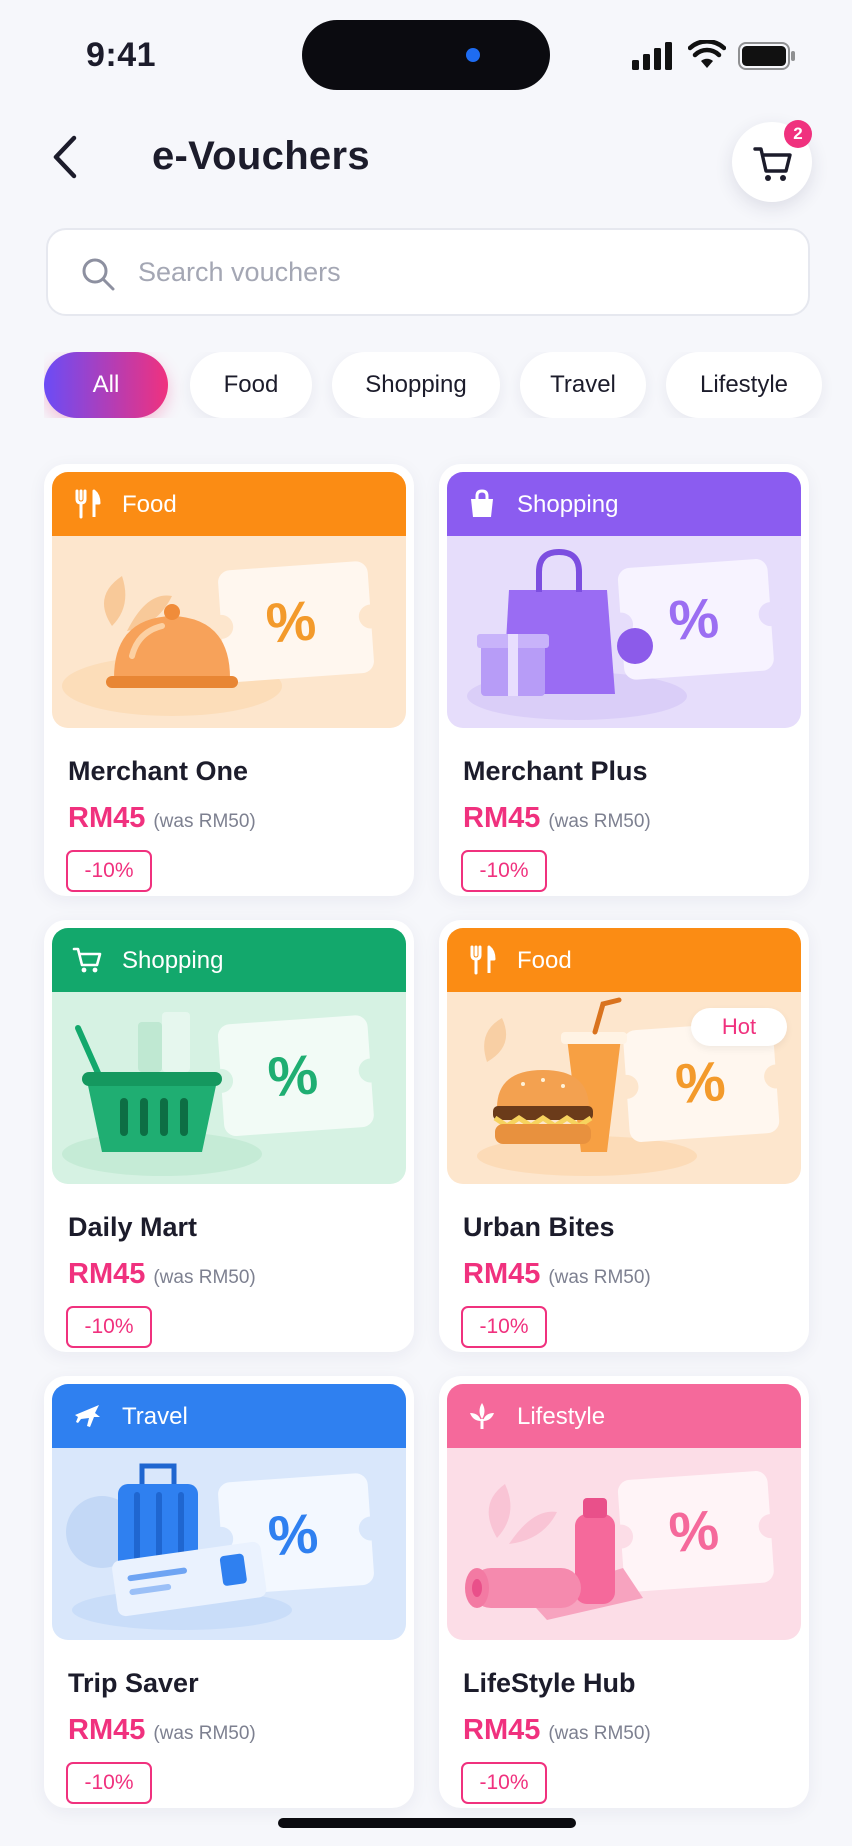 The width and height of the screenshot is (852, 1846). I want to click on search-bar, so click(428, 272).